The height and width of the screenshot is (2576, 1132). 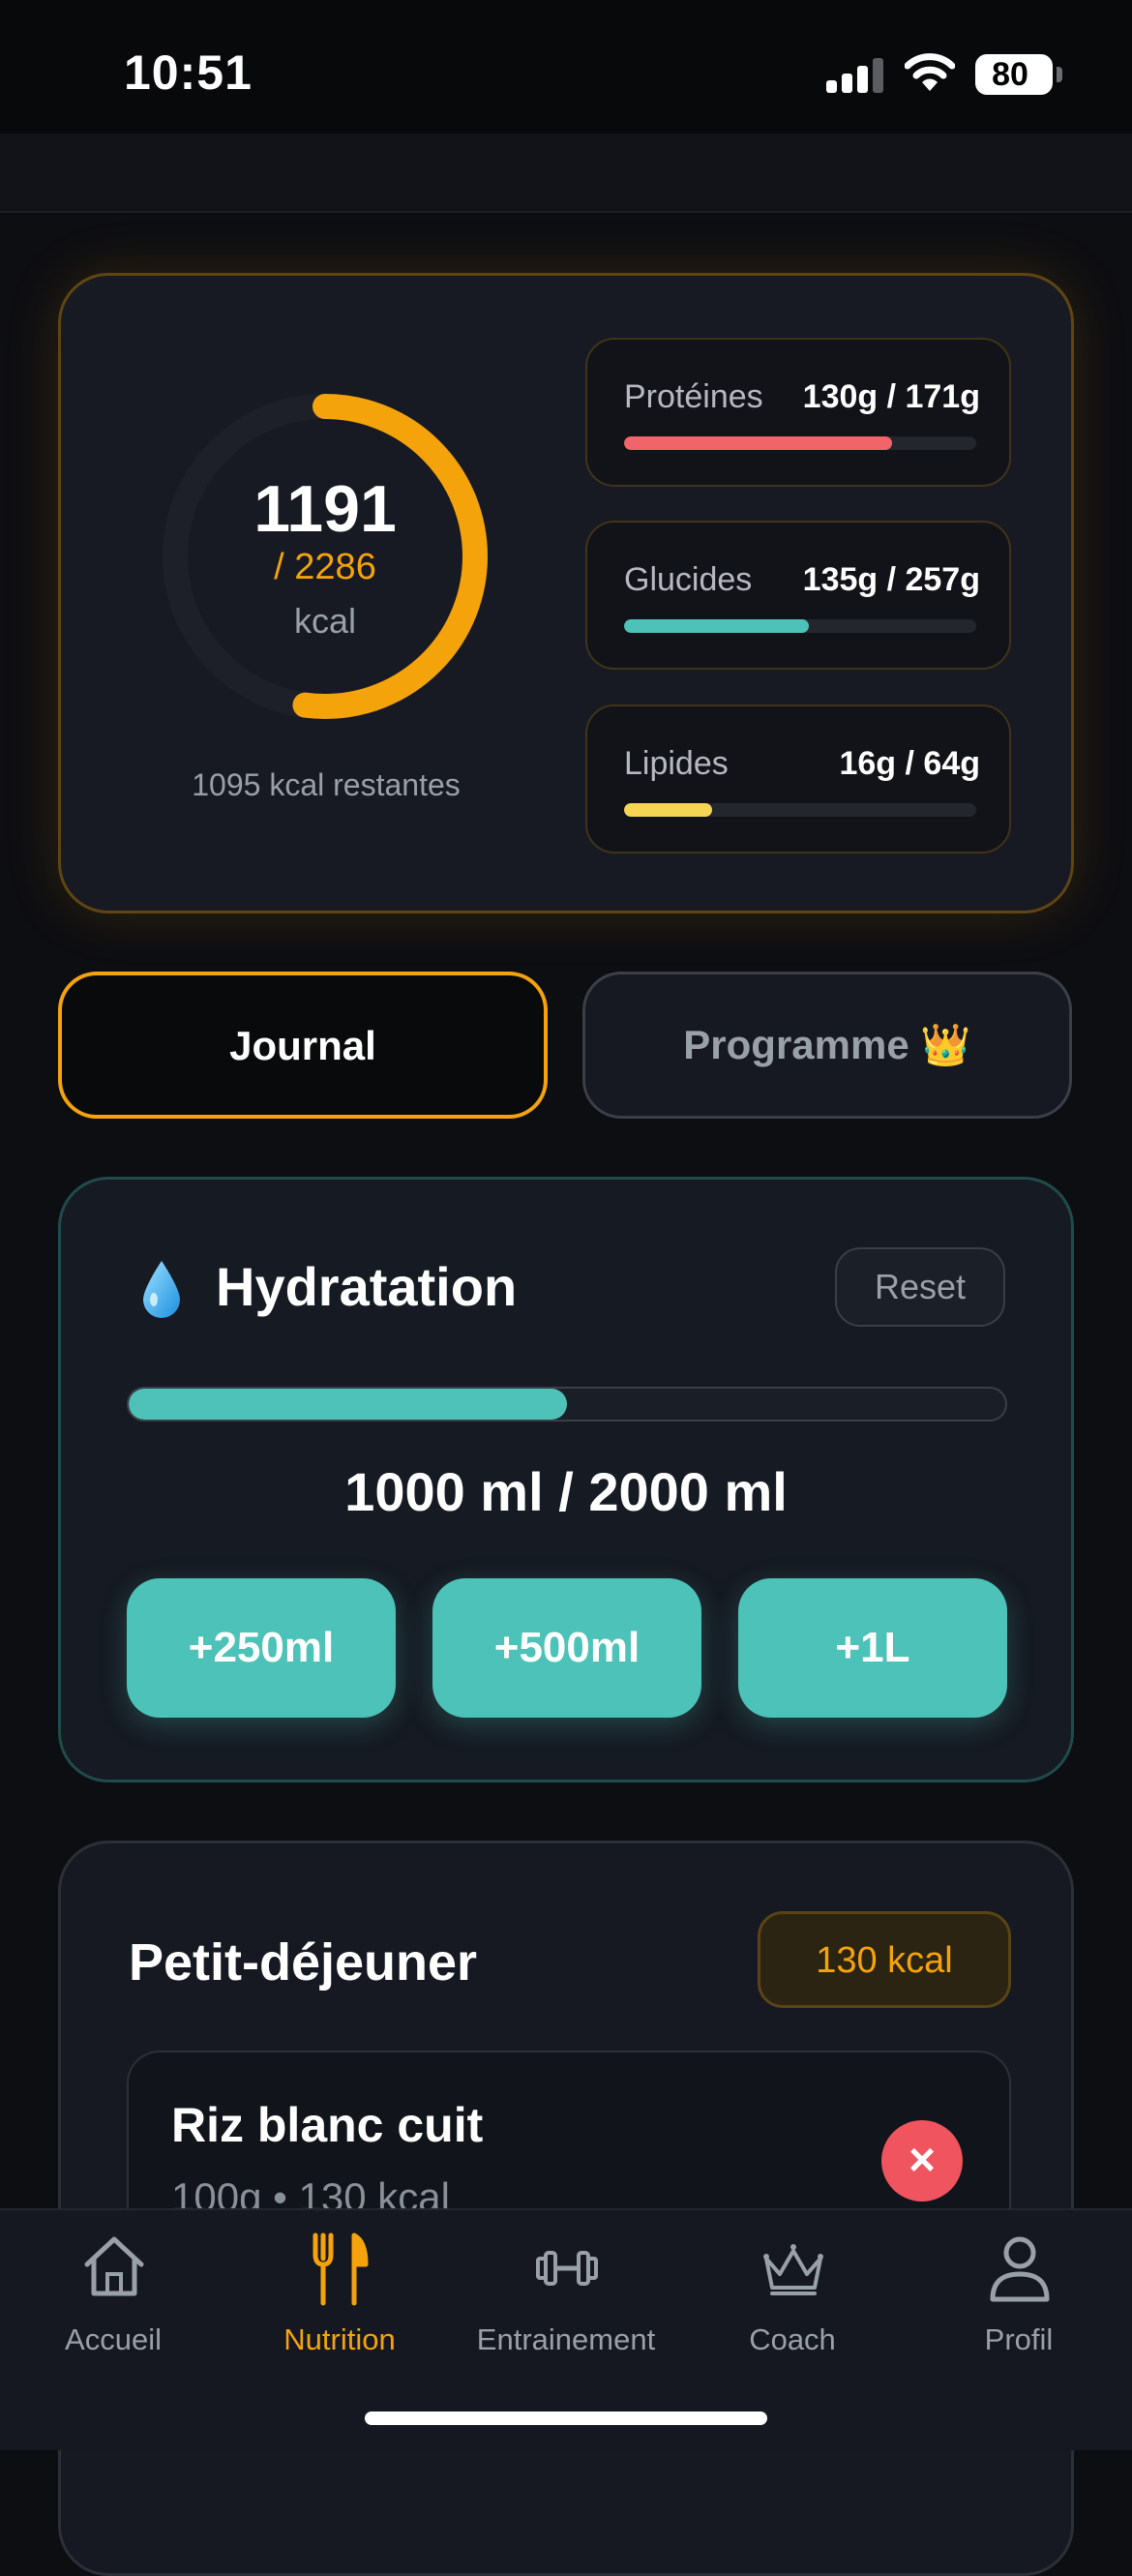 I want to click on macro-proteins: Protéines 130g / 171g, so click(x=798, y=412).